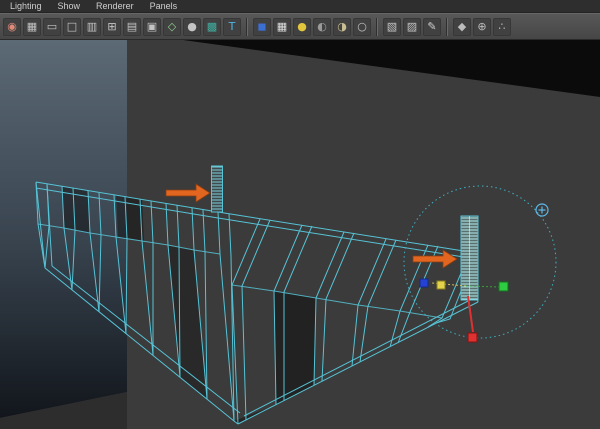 Image resolution: width=600 pixels, height=429 pixels. I want to click on default-material-icon: ◼, so click(262, 26).